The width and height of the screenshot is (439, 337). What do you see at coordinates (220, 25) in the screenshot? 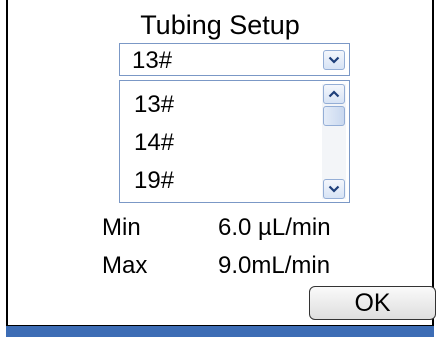
I see `dialog-title: Tubing Setup` at bounding box center [220, 25].